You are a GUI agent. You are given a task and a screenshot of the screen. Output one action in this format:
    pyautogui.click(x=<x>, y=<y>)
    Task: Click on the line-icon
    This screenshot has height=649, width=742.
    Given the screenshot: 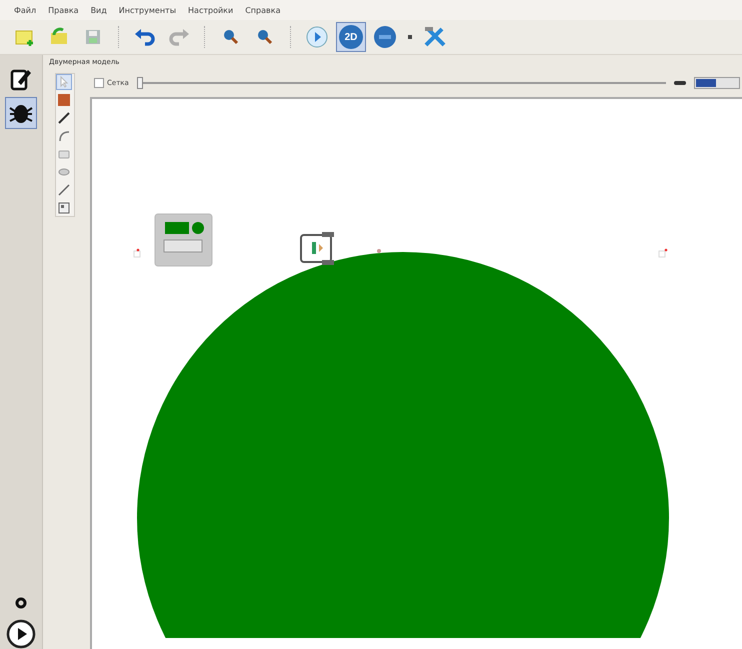 What is the action you would take?
    pyautogui.click(x=64, y=118)
    